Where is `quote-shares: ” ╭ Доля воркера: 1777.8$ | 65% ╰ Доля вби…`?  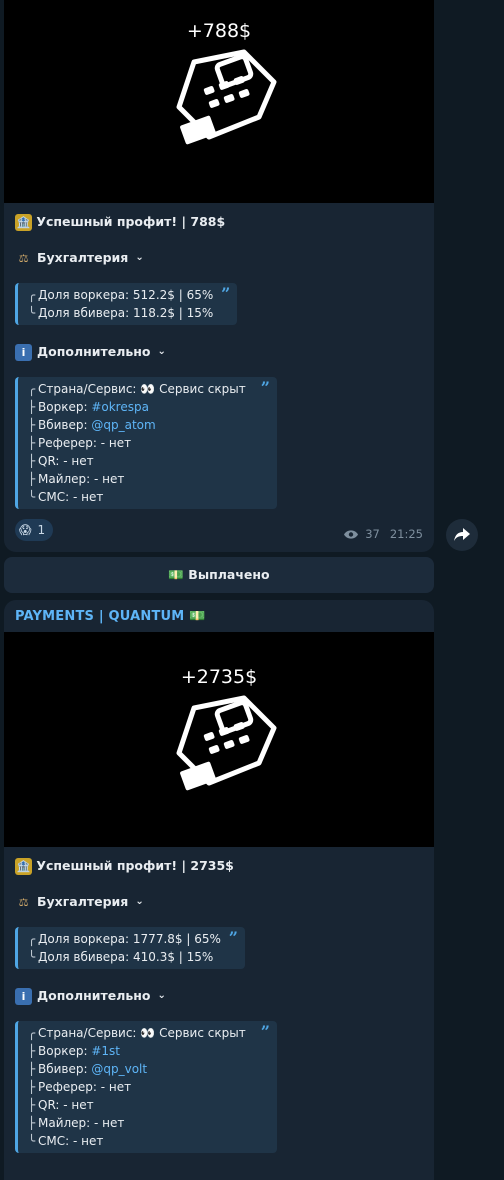
quote-shares: ” ╭ Доля воркера: 1777.8$ | 65% ╰ Доля вби… is located at coordinates (130, 948).